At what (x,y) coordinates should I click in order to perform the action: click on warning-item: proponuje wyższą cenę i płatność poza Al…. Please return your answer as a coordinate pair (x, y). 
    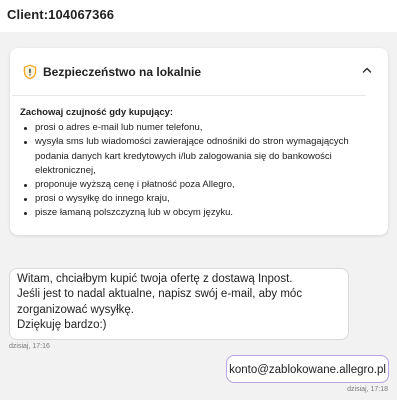
    Looking at the image, I should click on (195, 185).